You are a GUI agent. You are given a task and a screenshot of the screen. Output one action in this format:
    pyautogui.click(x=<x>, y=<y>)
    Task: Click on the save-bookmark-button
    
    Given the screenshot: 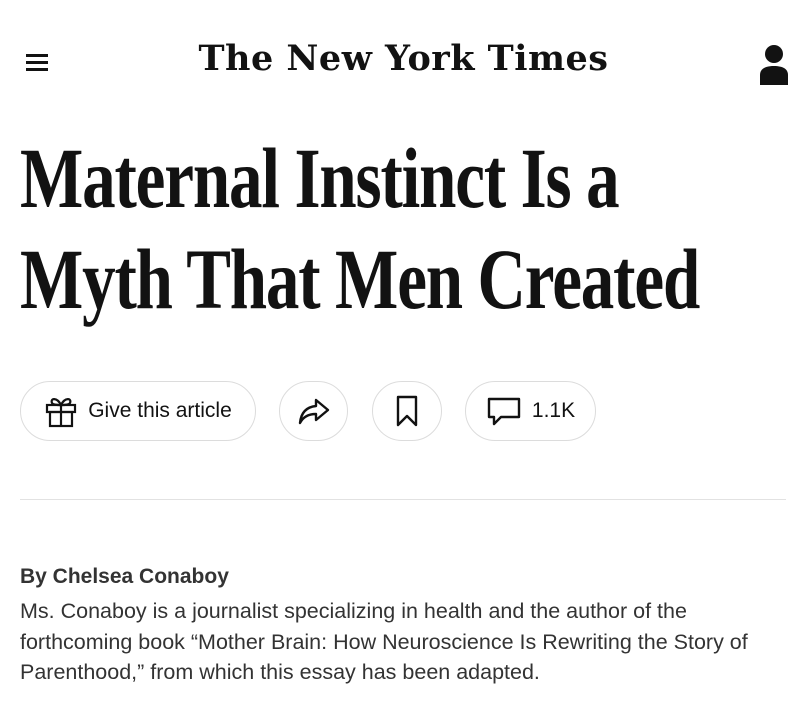 What is the action you would take?
    pyautogui.click(x=407, y=411)
    